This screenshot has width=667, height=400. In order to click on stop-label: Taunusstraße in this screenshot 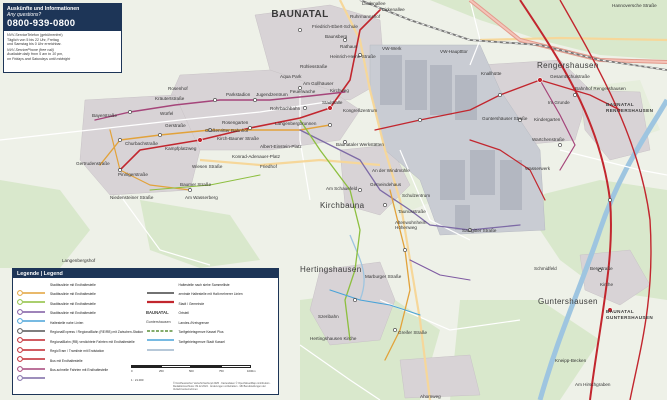, I will do `click(412, 211)`.